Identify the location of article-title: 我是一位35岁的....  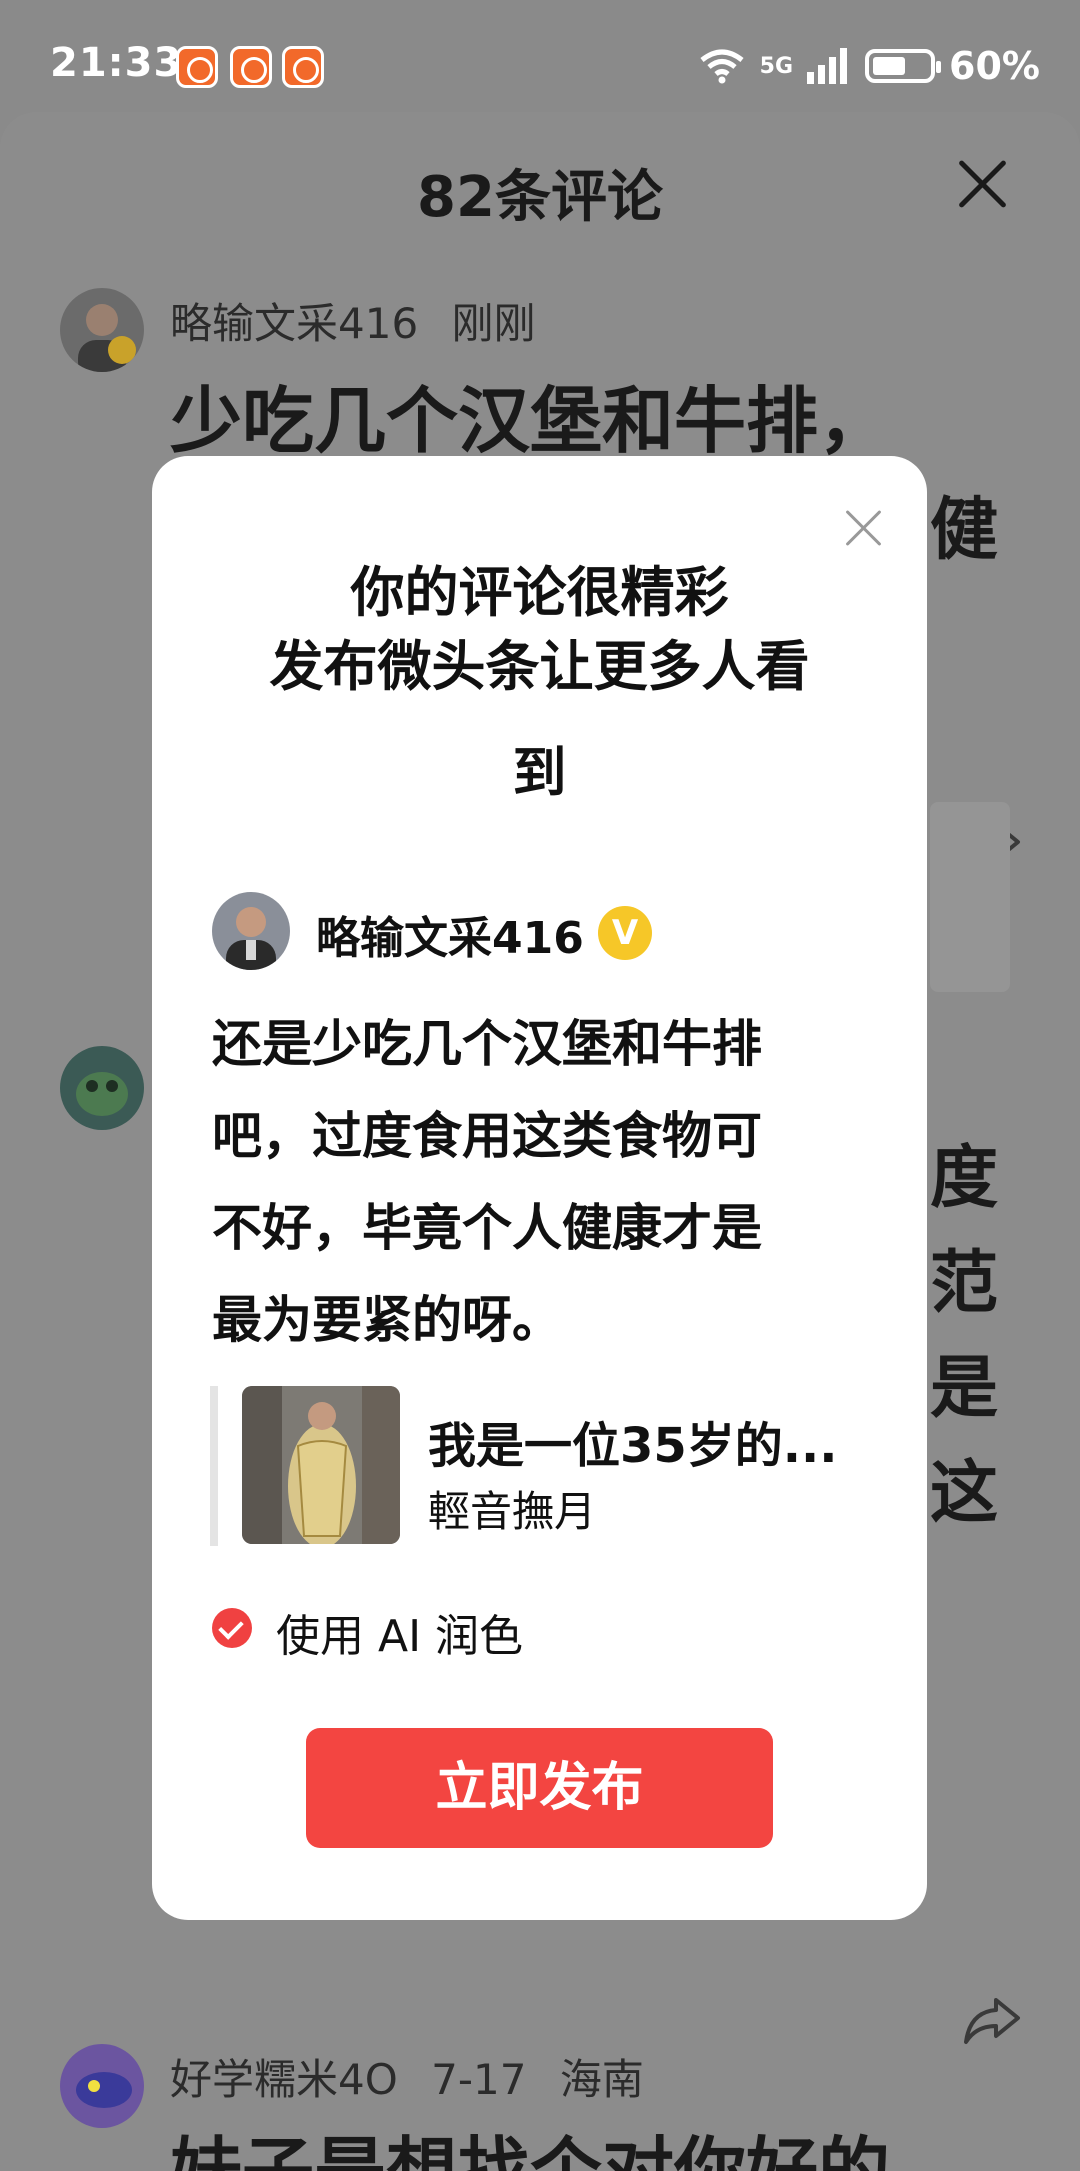
(633, 1446).